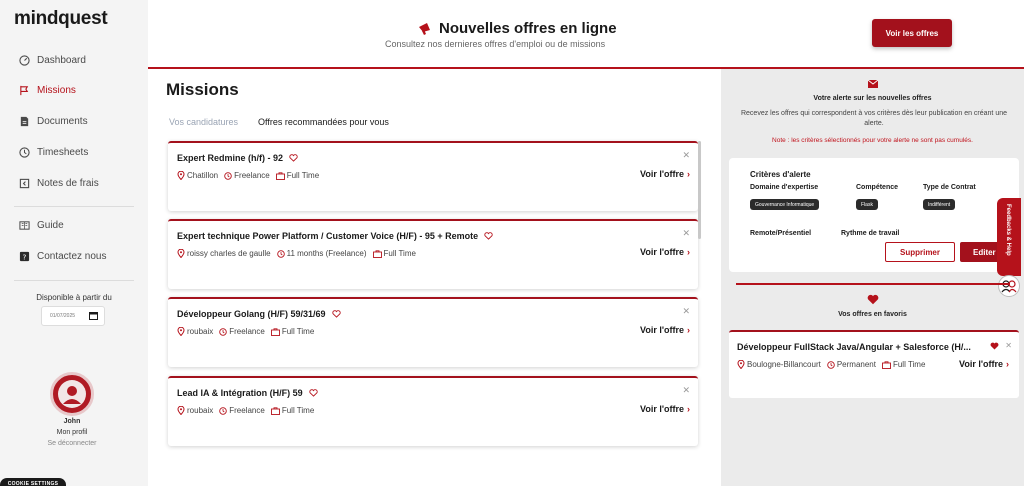 This screenshot has width=1024, height=486. Describe the element at coordinates (873, 284) in the screenshot. I see `favorites-divider` at that location.